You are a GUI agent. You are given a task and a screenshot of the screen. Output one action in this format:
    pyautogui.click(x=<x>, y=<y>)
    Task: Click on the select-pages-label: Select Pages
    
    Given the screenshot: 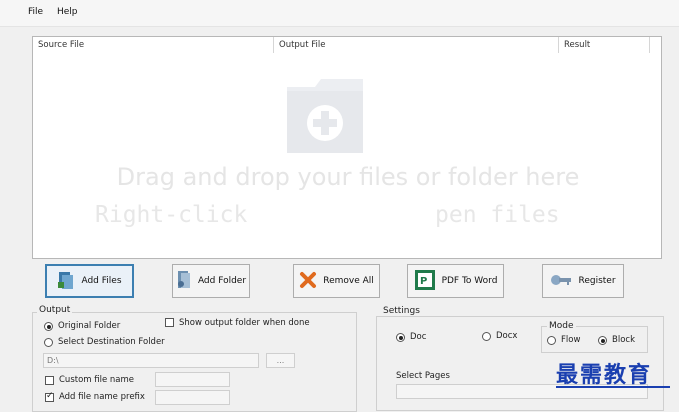 What is the action you would take?
    pyautogui.click(x=423, y=376)
    